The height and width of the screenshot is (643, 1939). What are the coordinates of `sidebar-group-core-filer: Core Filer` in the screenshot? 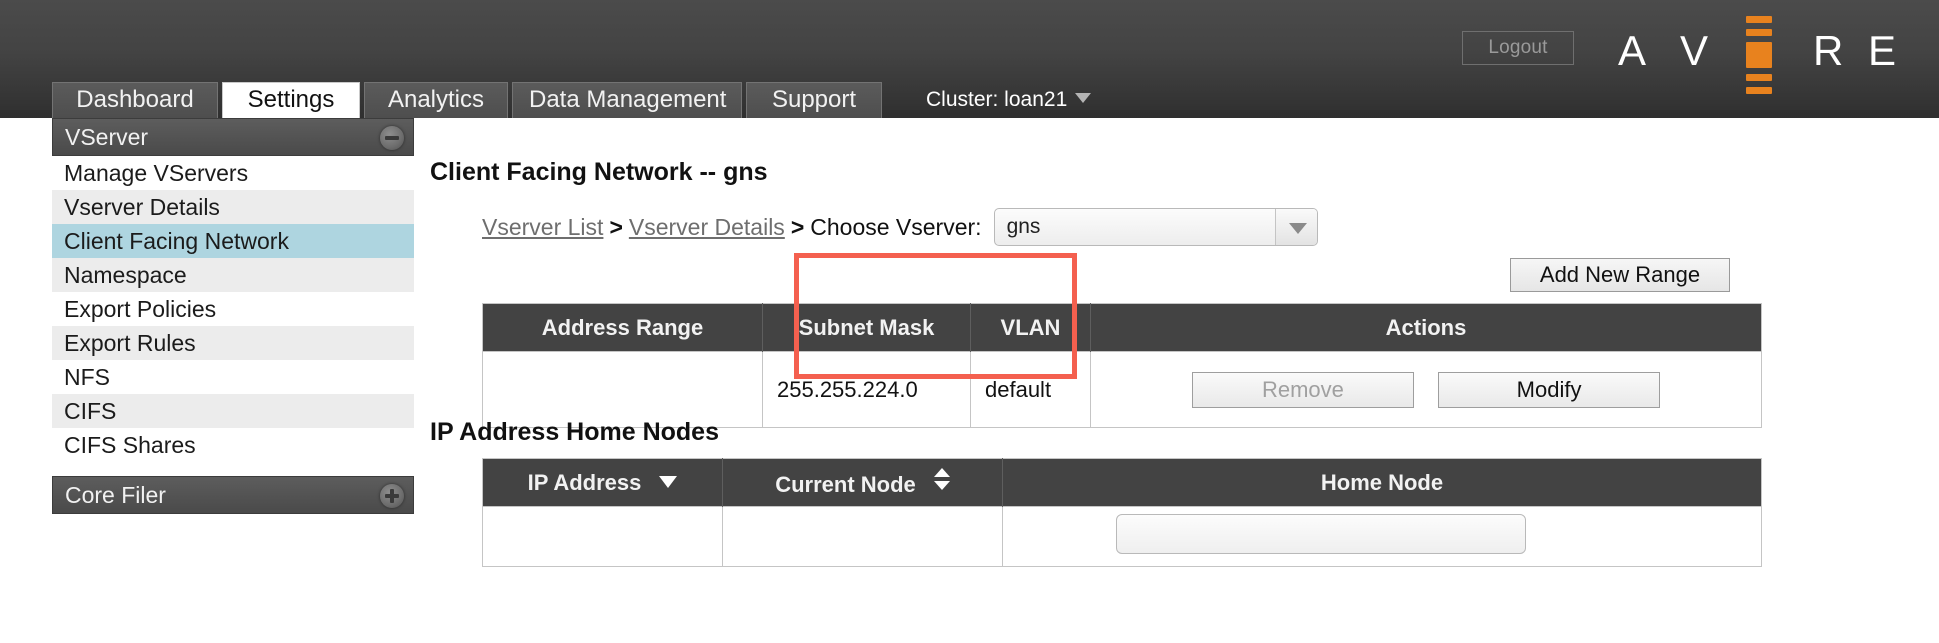 It's located at (233, 495).